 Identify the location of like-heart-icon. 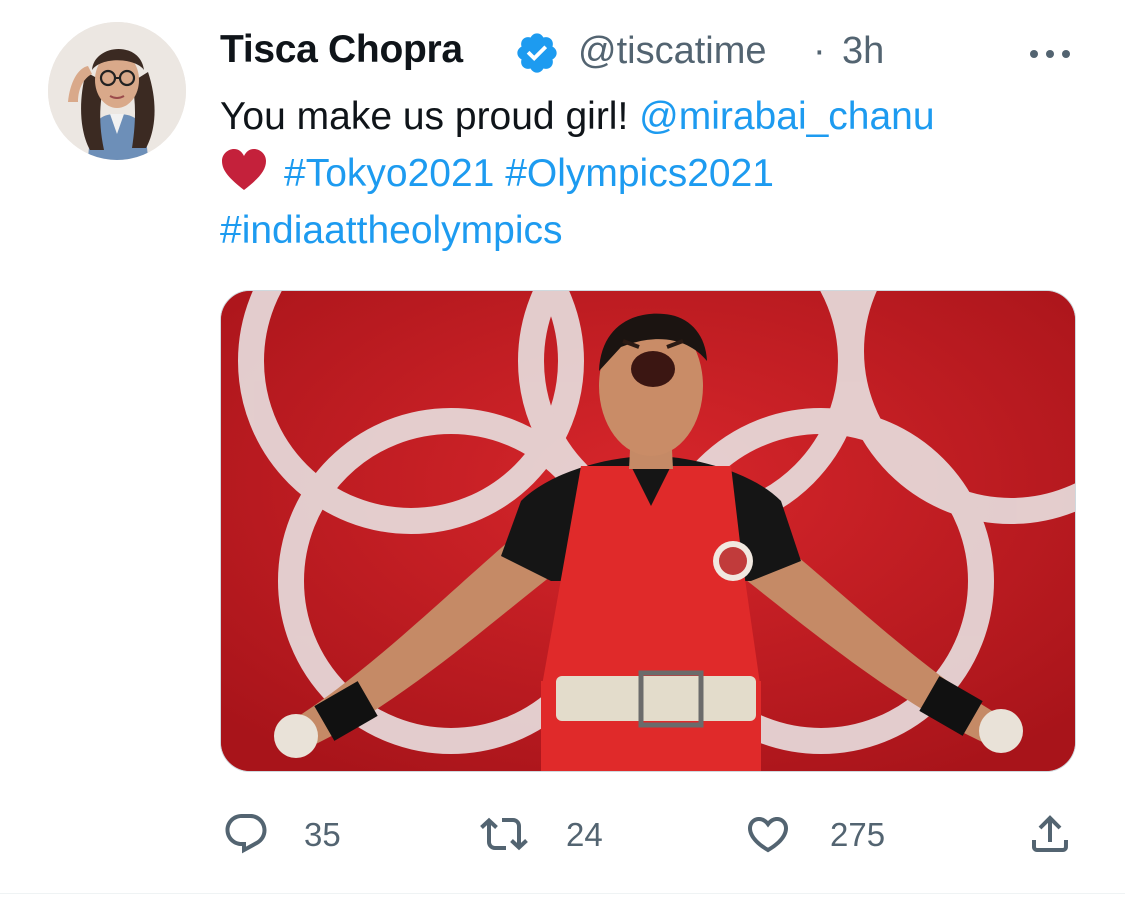
(768, 835).